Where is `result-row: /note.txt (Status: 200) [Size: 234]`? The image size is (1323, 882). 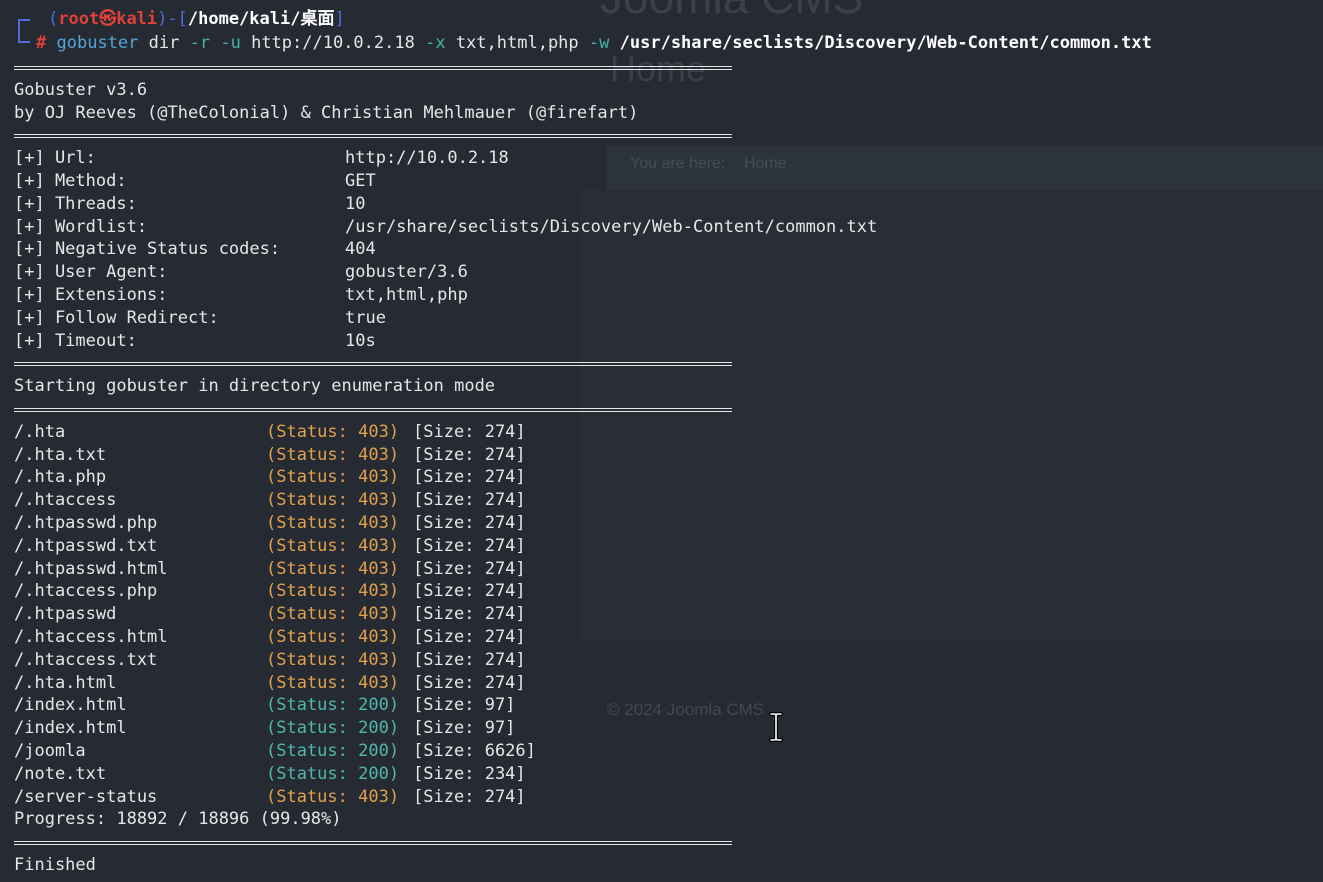 result-row: /note.txt (Status: 200) [Size: 234] is located at coordinates (668, 774).